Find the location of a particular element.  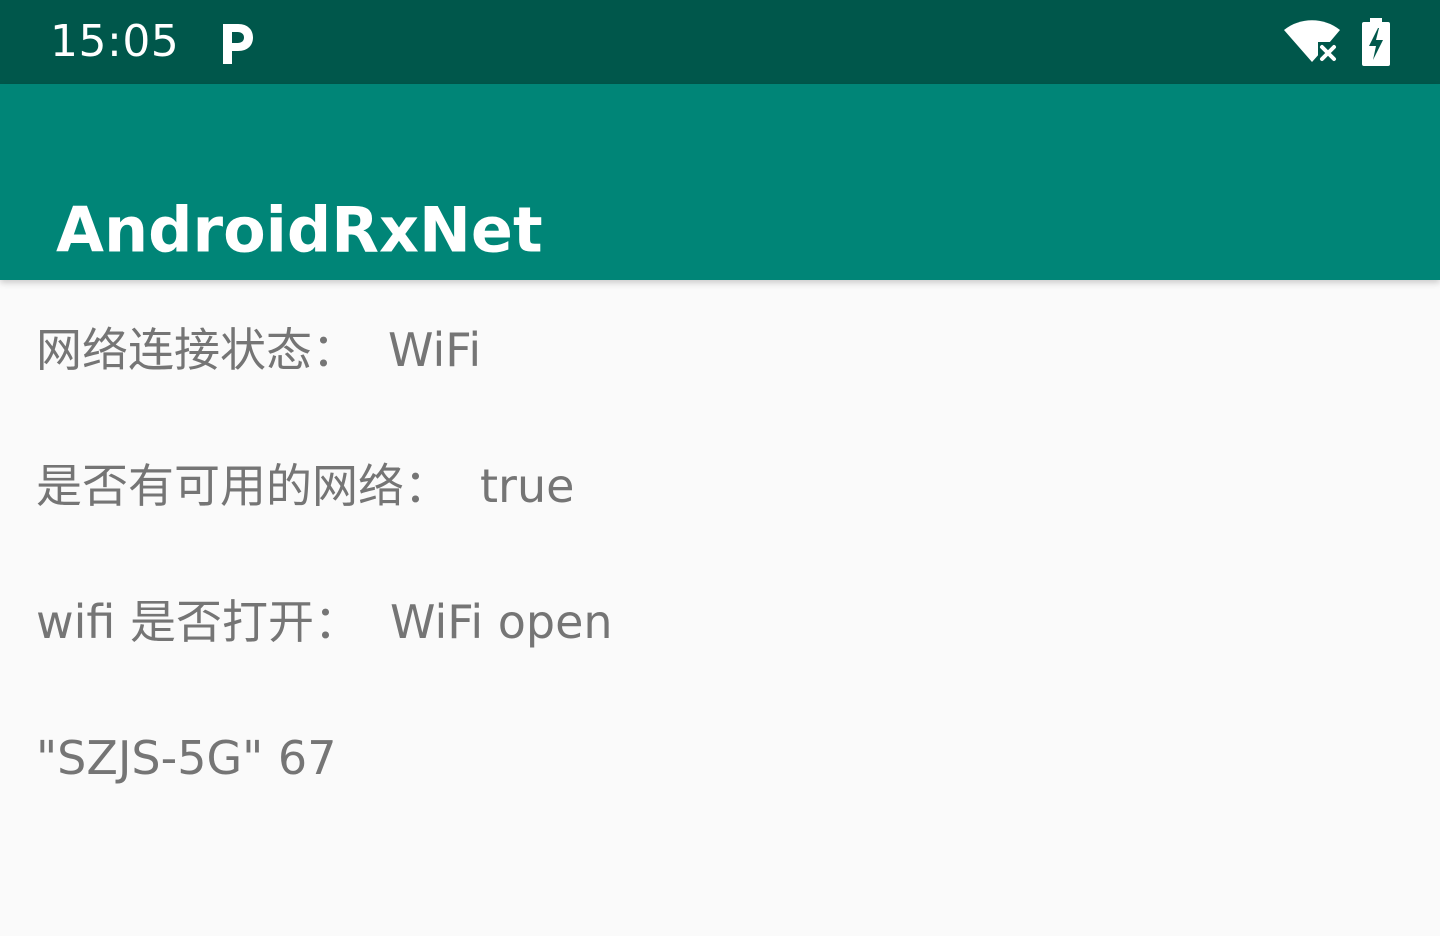

network-status-value: WiFi is located at coordinates (435, 350).